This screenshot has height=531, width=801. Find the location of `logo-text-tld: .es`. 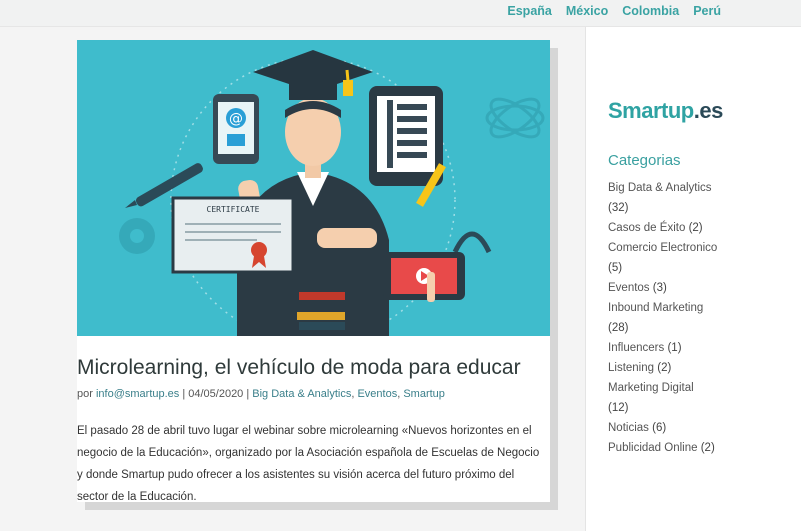

logo-text-tld: .es is located at coordinates (708, 110).